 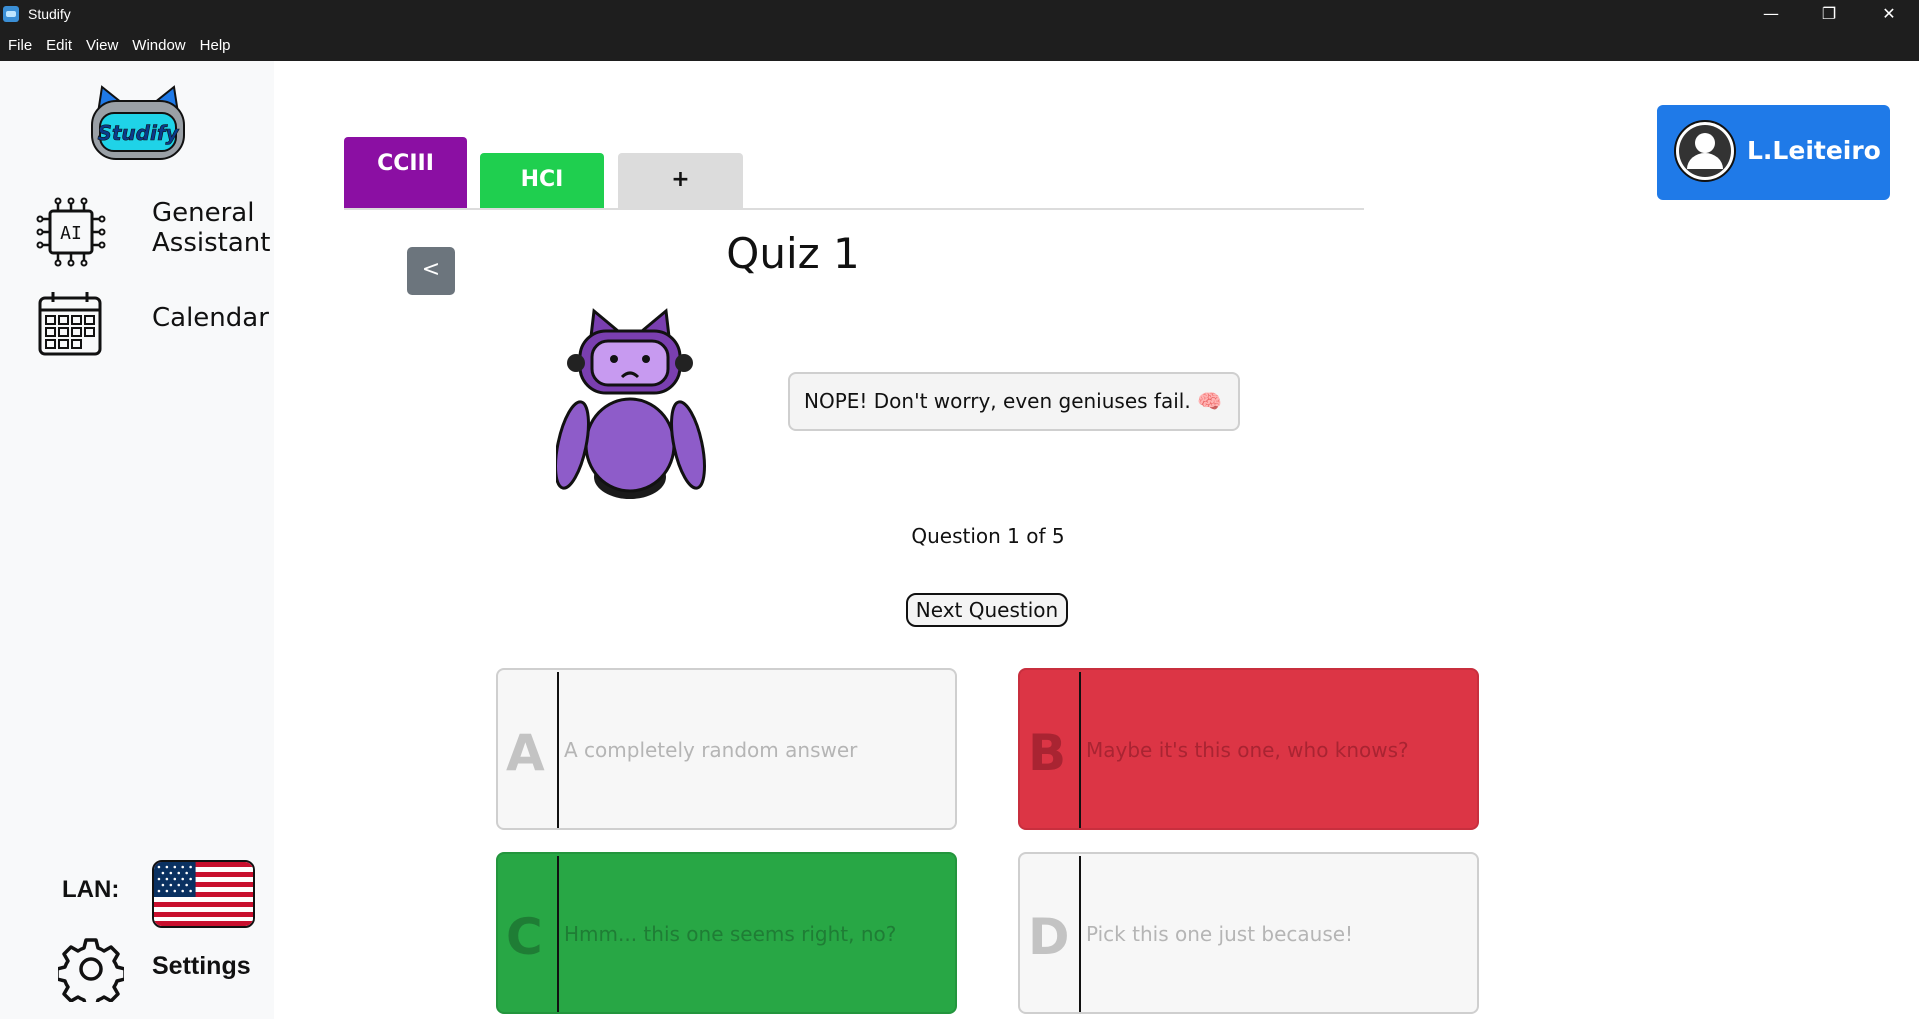 I want to click on user-name: L.Leiteiro, so click(x=1814, y=150).